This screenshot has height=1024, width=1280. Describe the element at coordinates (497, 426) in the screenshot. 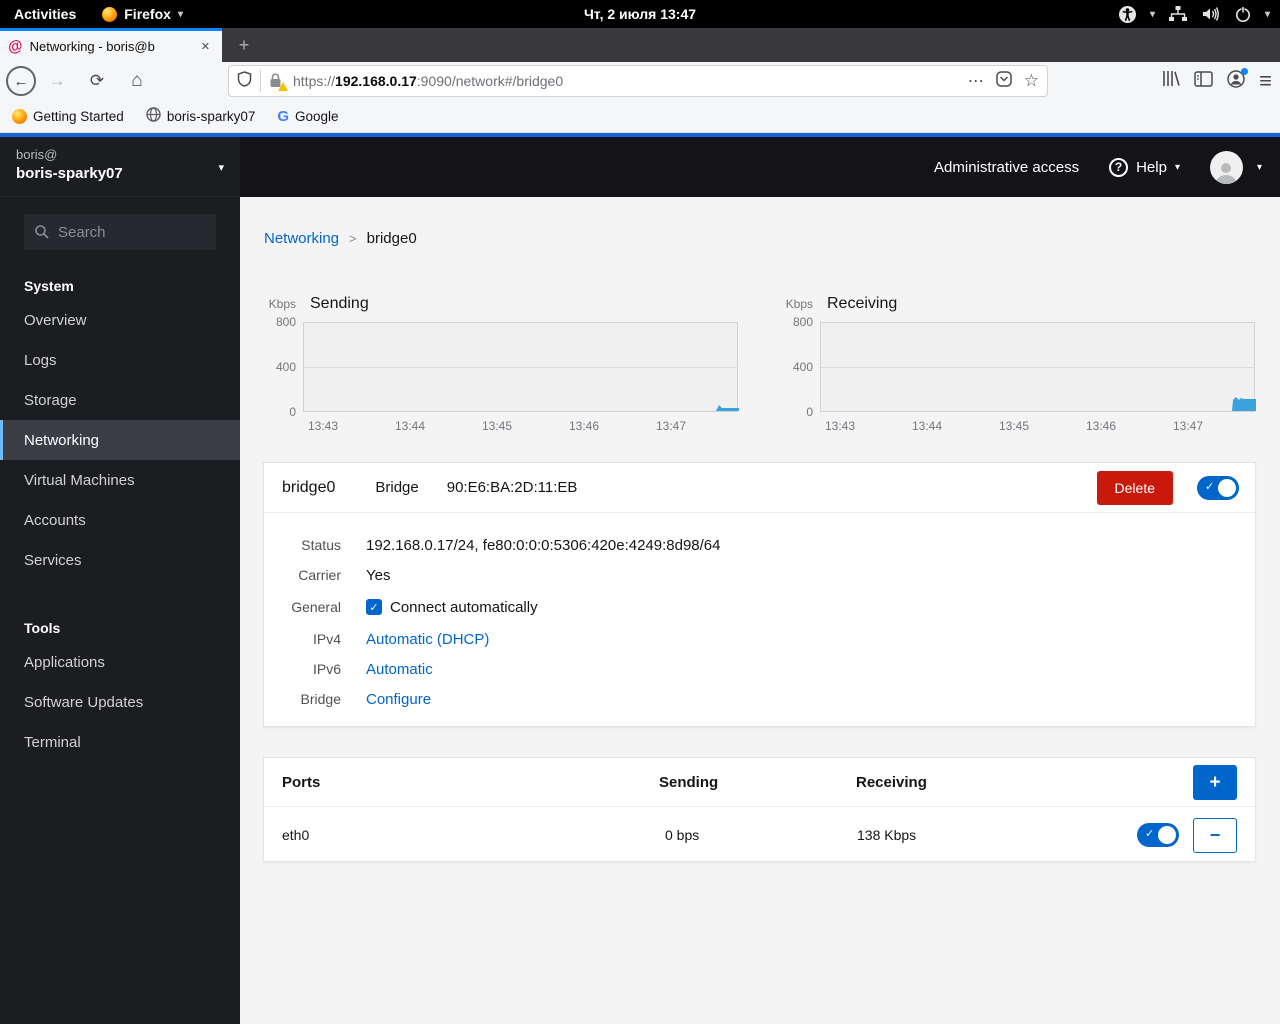

I see `x-tick: 13:45` at that location.